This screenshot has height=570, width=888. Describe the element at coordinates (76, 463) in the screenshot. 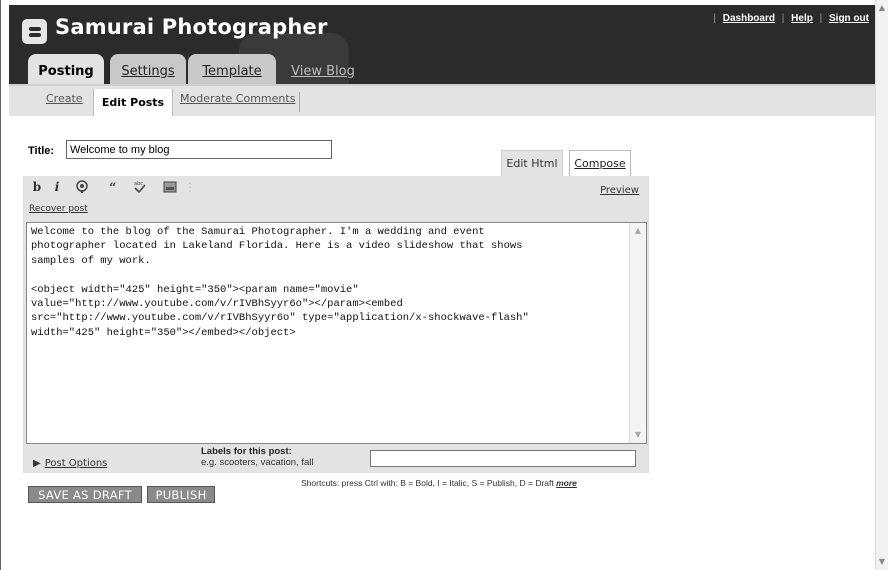

I see `post-options-link: Post Options` at that location.